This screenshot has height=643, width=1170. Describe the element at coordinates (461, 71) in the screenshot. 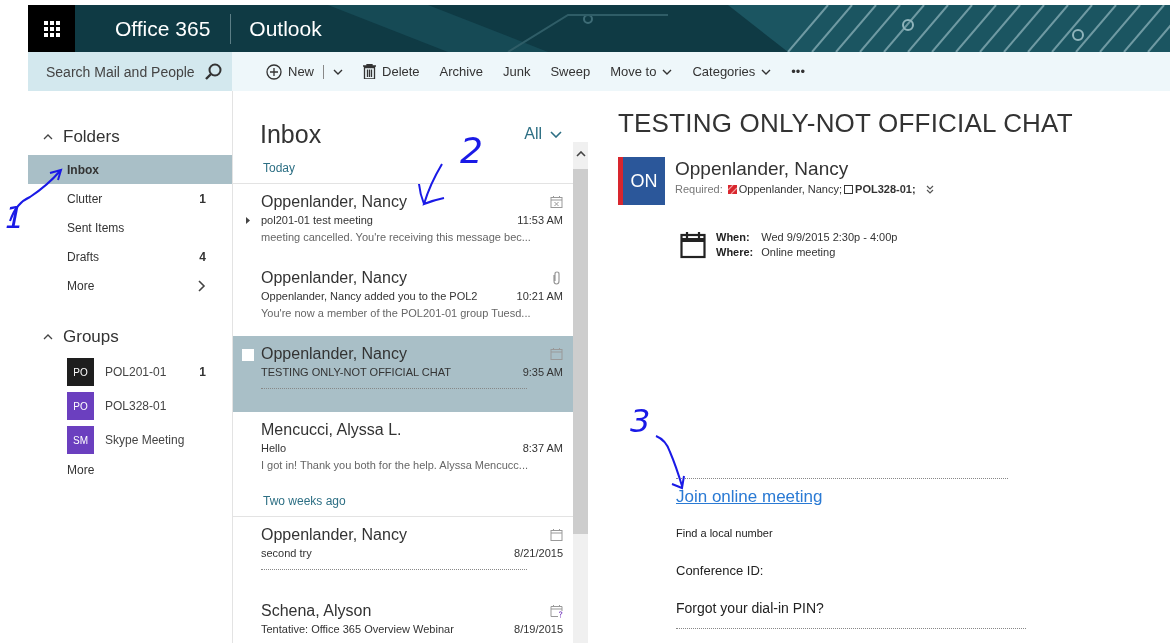

I see `toolbar-button: Archive` at that location.